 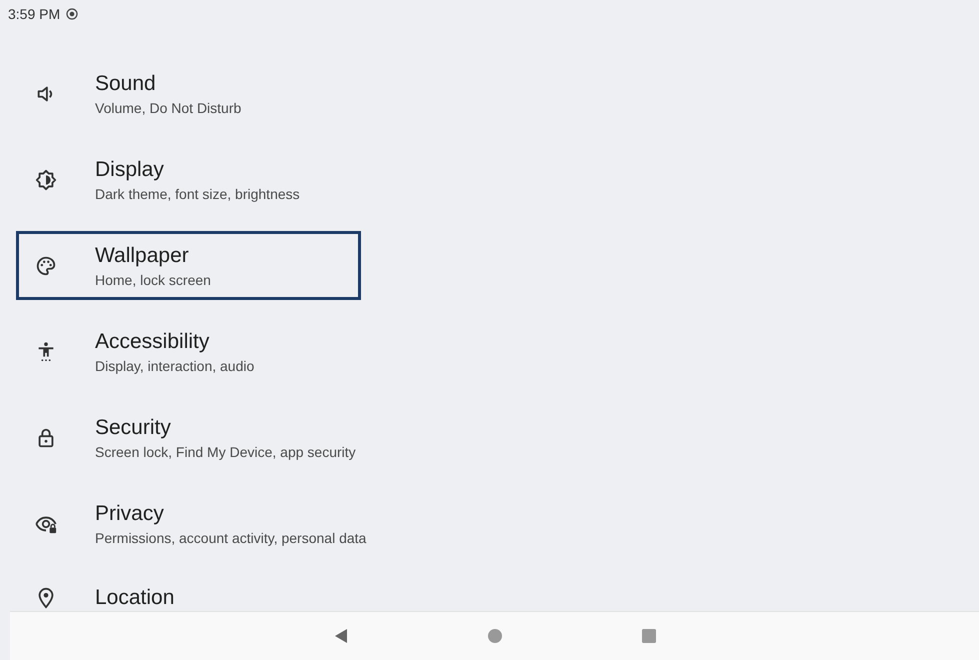 What do you see at coordinates (649, 636) in the screenshot?
I see `recents-icon` at bounding box center [649, 636].